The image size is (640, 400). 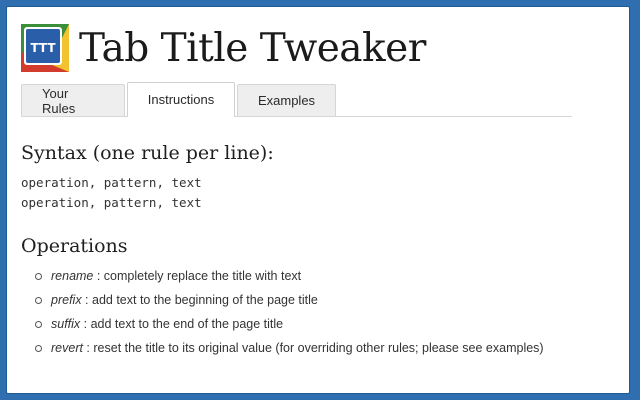 What do you see at coordinates (72, 276) in the screenshot?
I see `operation-name: rename` at bounding box center [72, 276].